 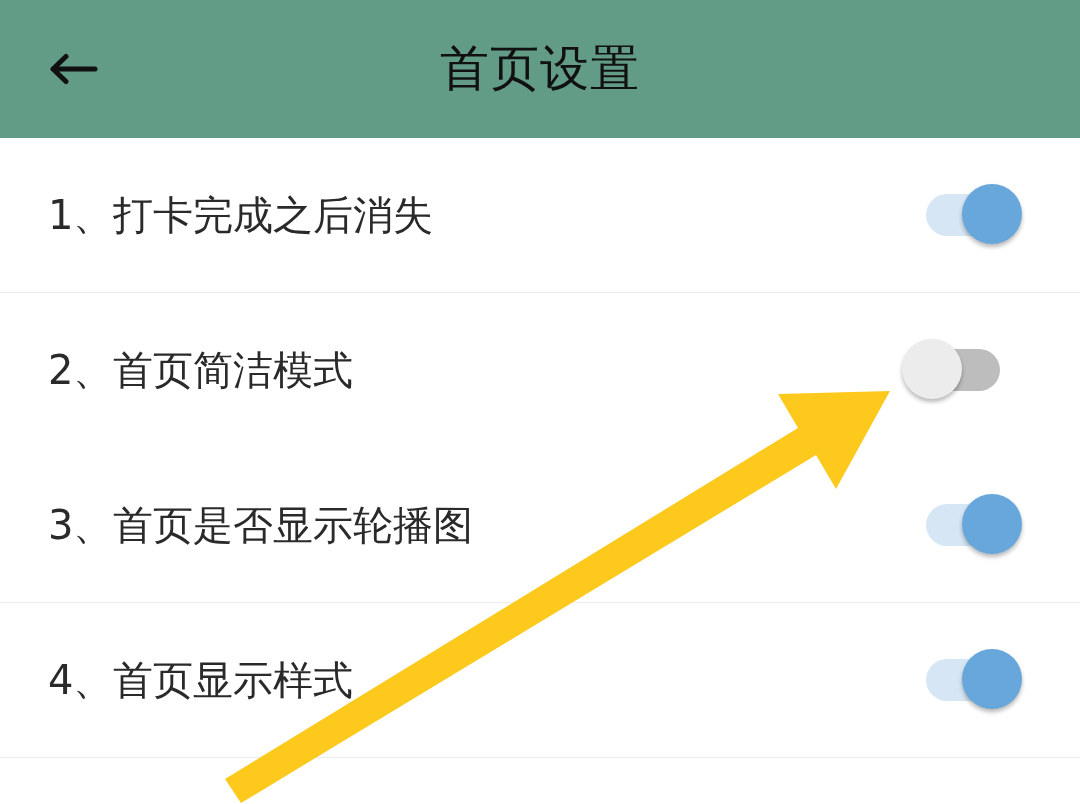 What do you see at coordinates (201, 370) in the screenshot?
I see `setting-label: 2、首页简洁模式` at bounding box center [201, 370].